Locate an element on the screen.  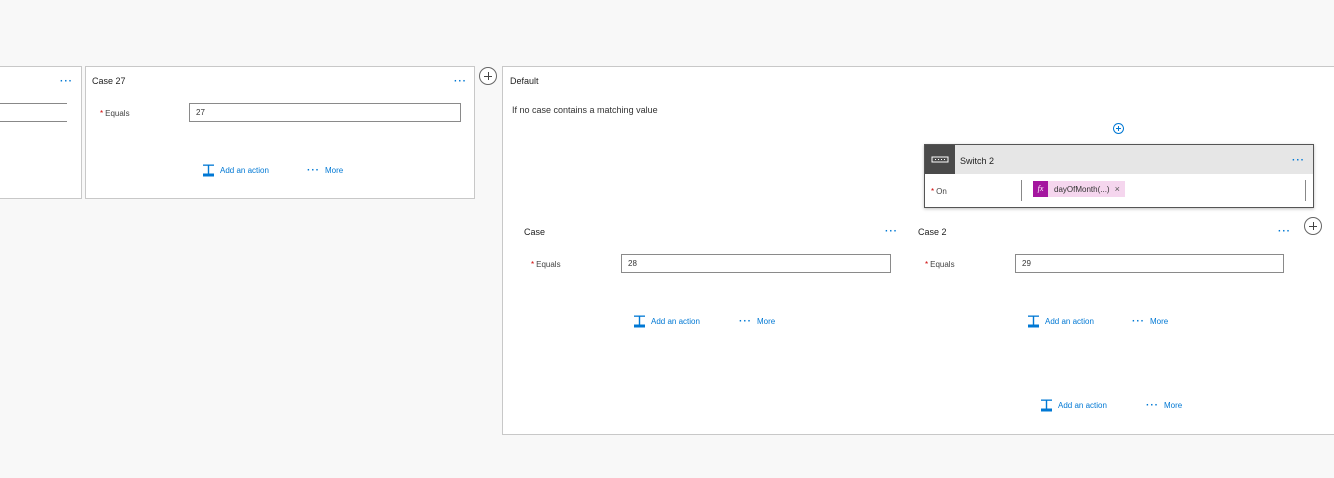
case-27-equals-input: 27 is located at coordinates (325, 112).